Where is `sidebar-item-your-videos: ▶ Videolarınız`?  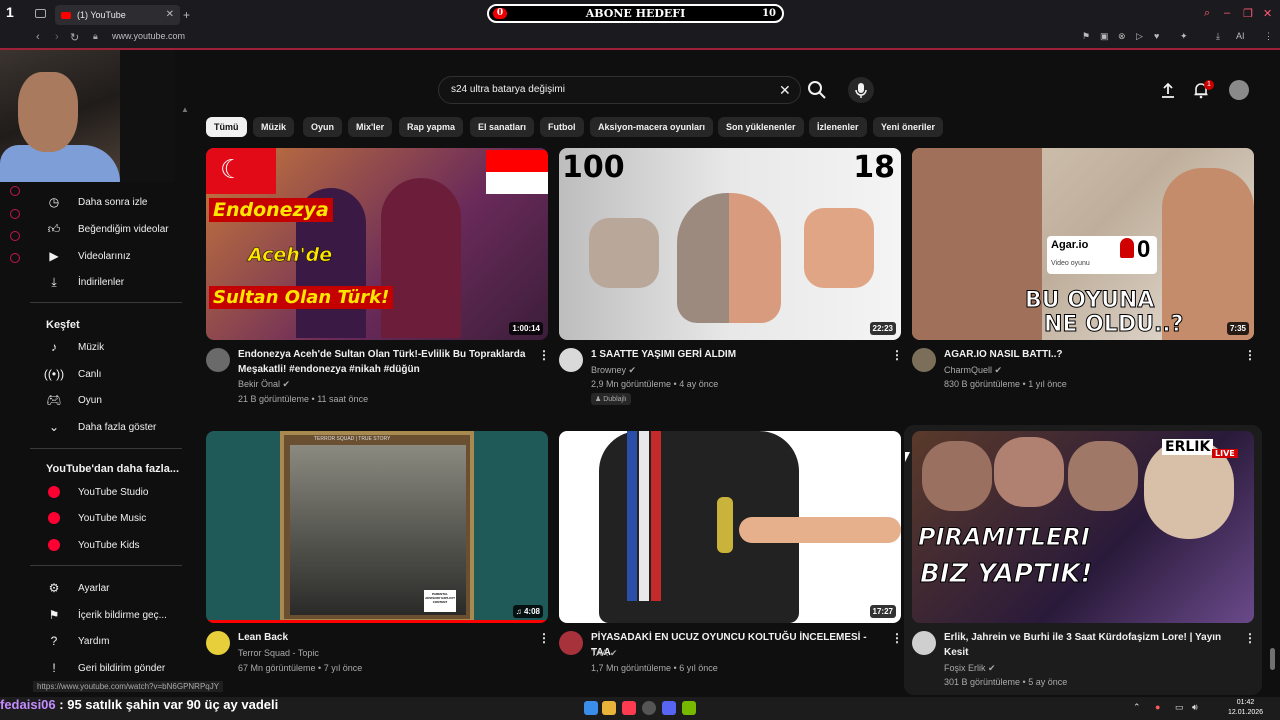
sidebar-item-your-videos: ▶ Videolarınız is located at coordinates (105, 256).